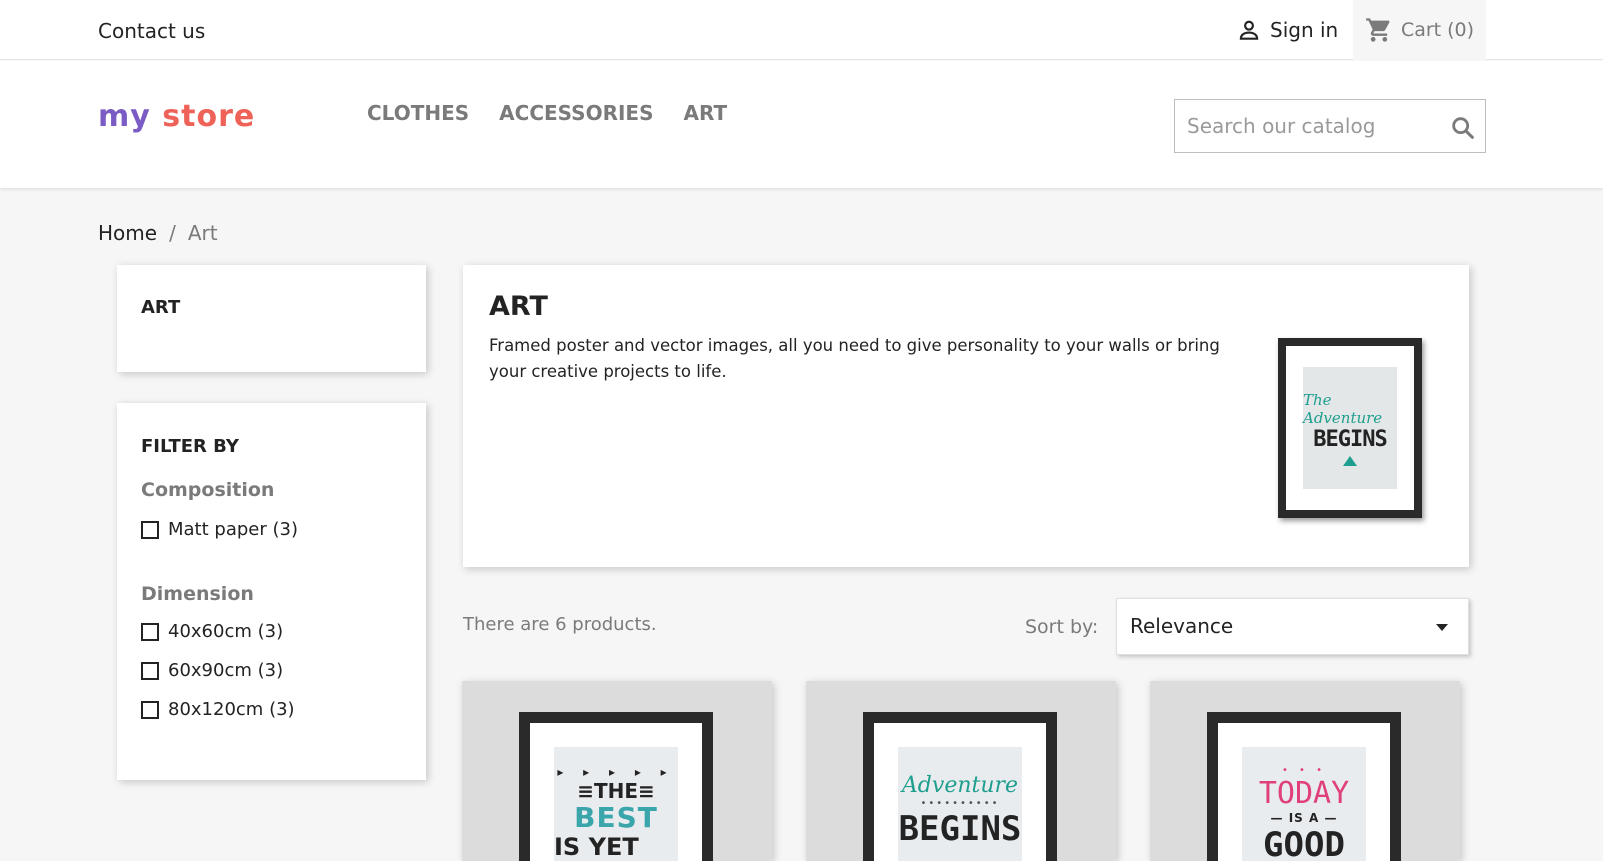 The width and height of the screenshot is (1603, 861). Describe the element at coordinates (1378, 30) in the screenshot. I see `shopping-cart-icon` at that location.